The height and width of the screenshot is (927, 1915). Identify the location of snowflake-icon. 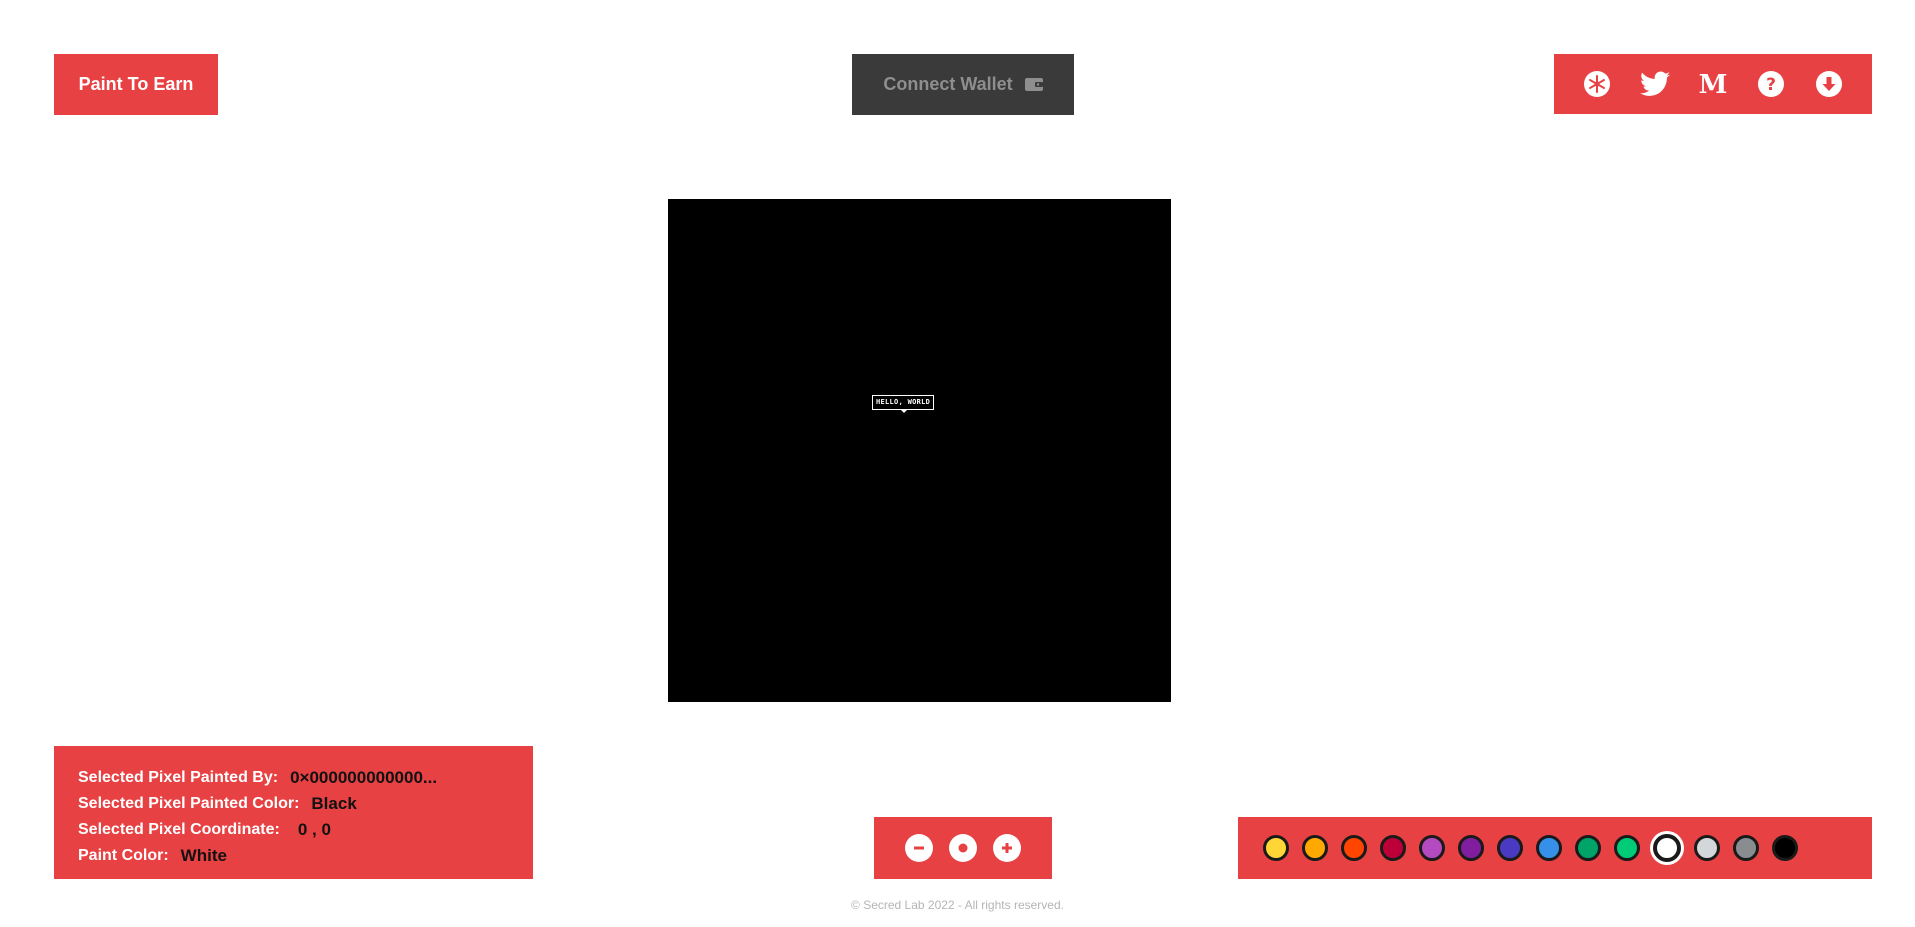
(1597, 84).